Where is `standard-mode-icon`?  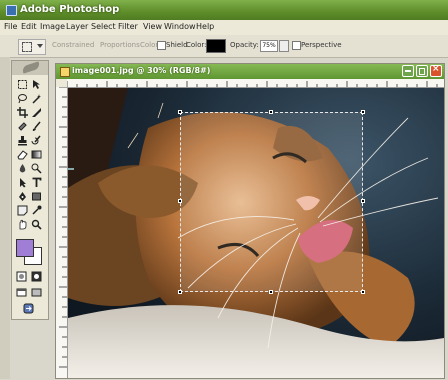 standard-mode-icon is located at coordinates (21, 276).